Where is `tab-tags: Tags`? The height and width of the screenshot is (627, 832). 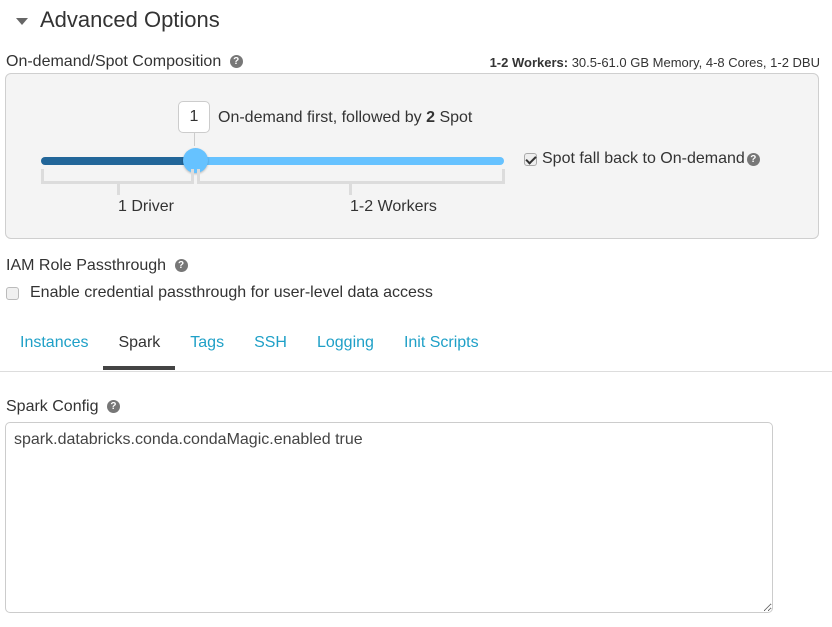 tab-tags: Tags is located at coordinates (207, 352).